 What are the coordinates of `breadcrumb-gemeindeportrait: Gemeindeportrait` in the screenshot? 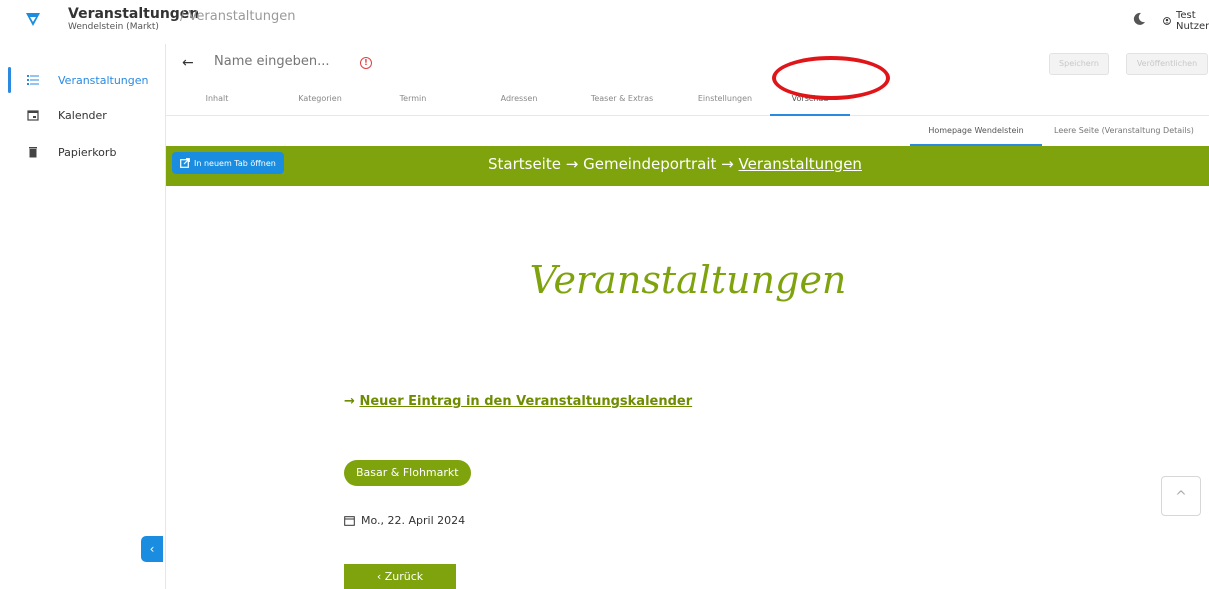 It's located at (649, 164).